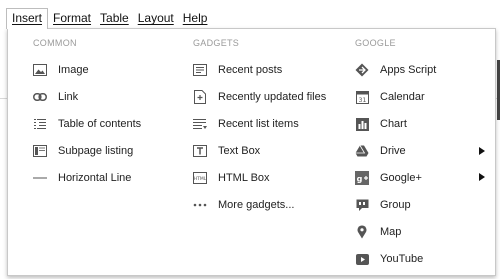 This screenshot has width=500, height=279. Describe the element at coordinates (200, 70) in the screenshot. I see `recent-posts-icon` at that location.